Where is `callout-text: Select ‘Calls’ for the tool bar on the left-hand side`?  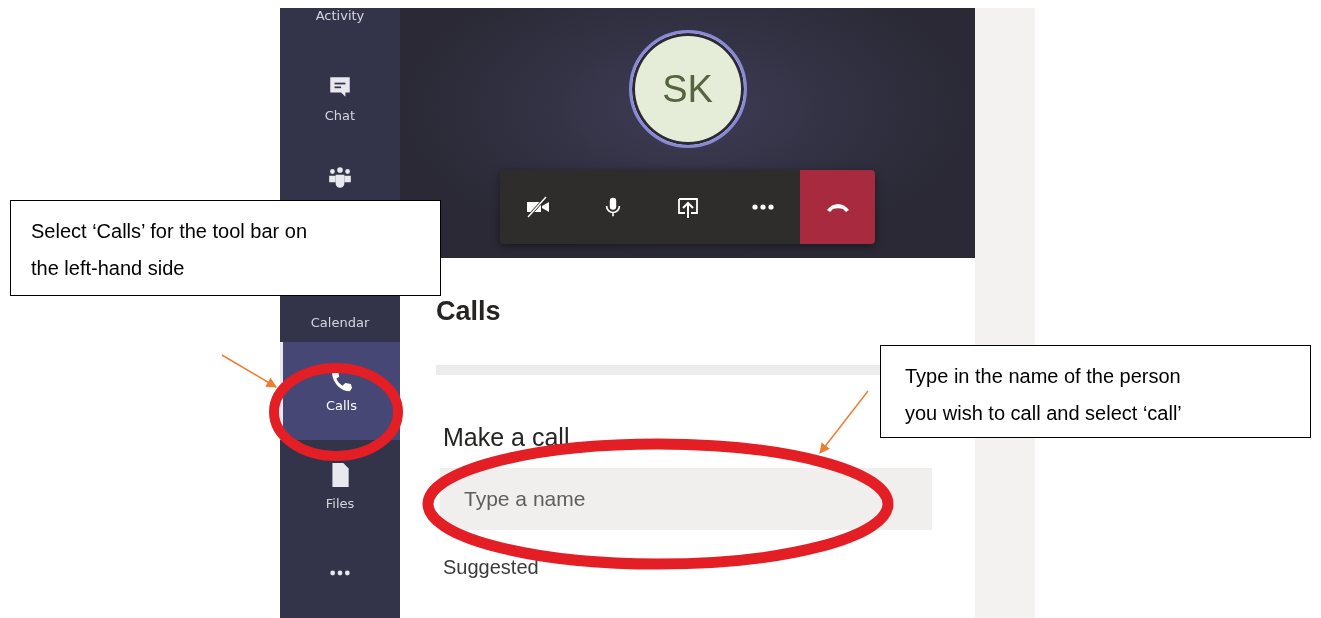
callout-text: Select ‘Calls’ for the tool bar on the left-hand side is located at coordinates (170, 250).